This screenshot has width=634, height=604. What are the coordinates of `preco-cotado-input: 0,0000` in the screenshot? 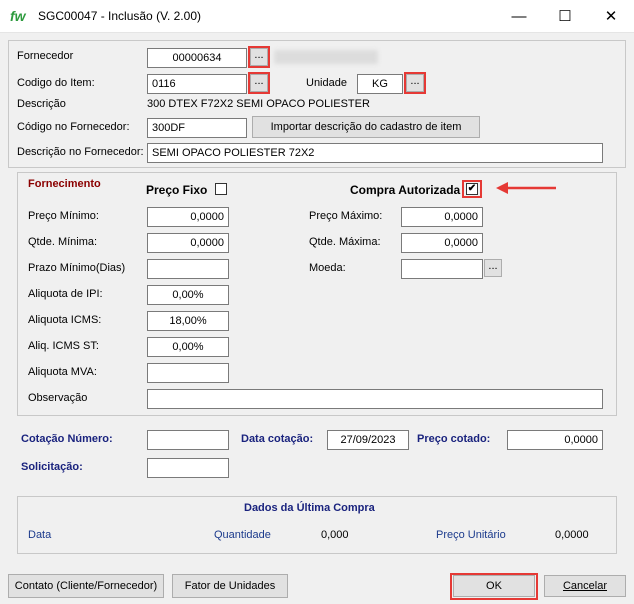 It's located at (555, 440).